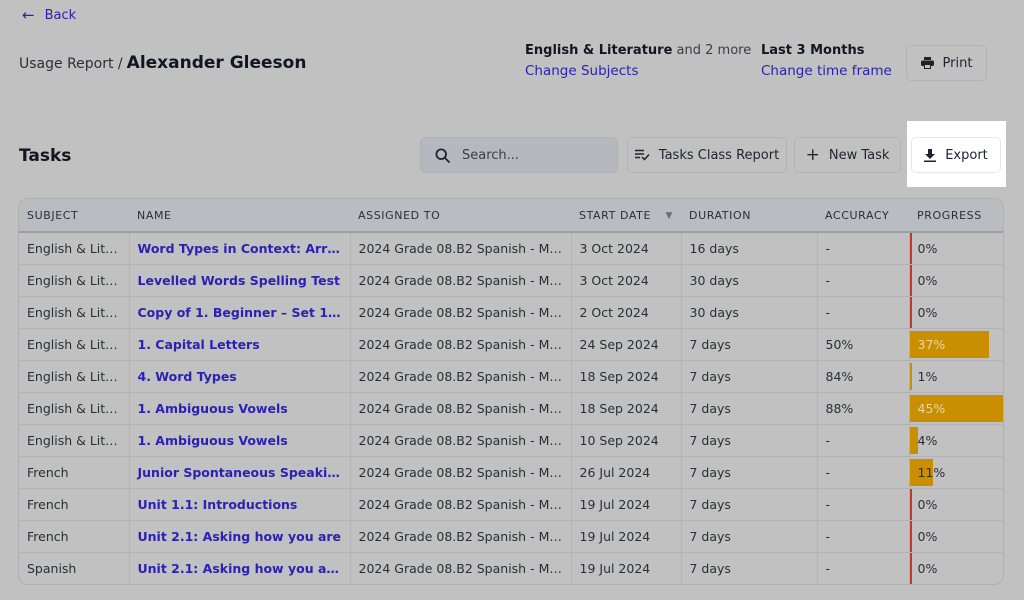 Image resolution: width=1024 pixels, height=600 pixels. What do you see at coordinates (719, 155) in the screenshot?
I see `tasks-class-report-label: Tasks Class Report` at bounding box center [719, 155].